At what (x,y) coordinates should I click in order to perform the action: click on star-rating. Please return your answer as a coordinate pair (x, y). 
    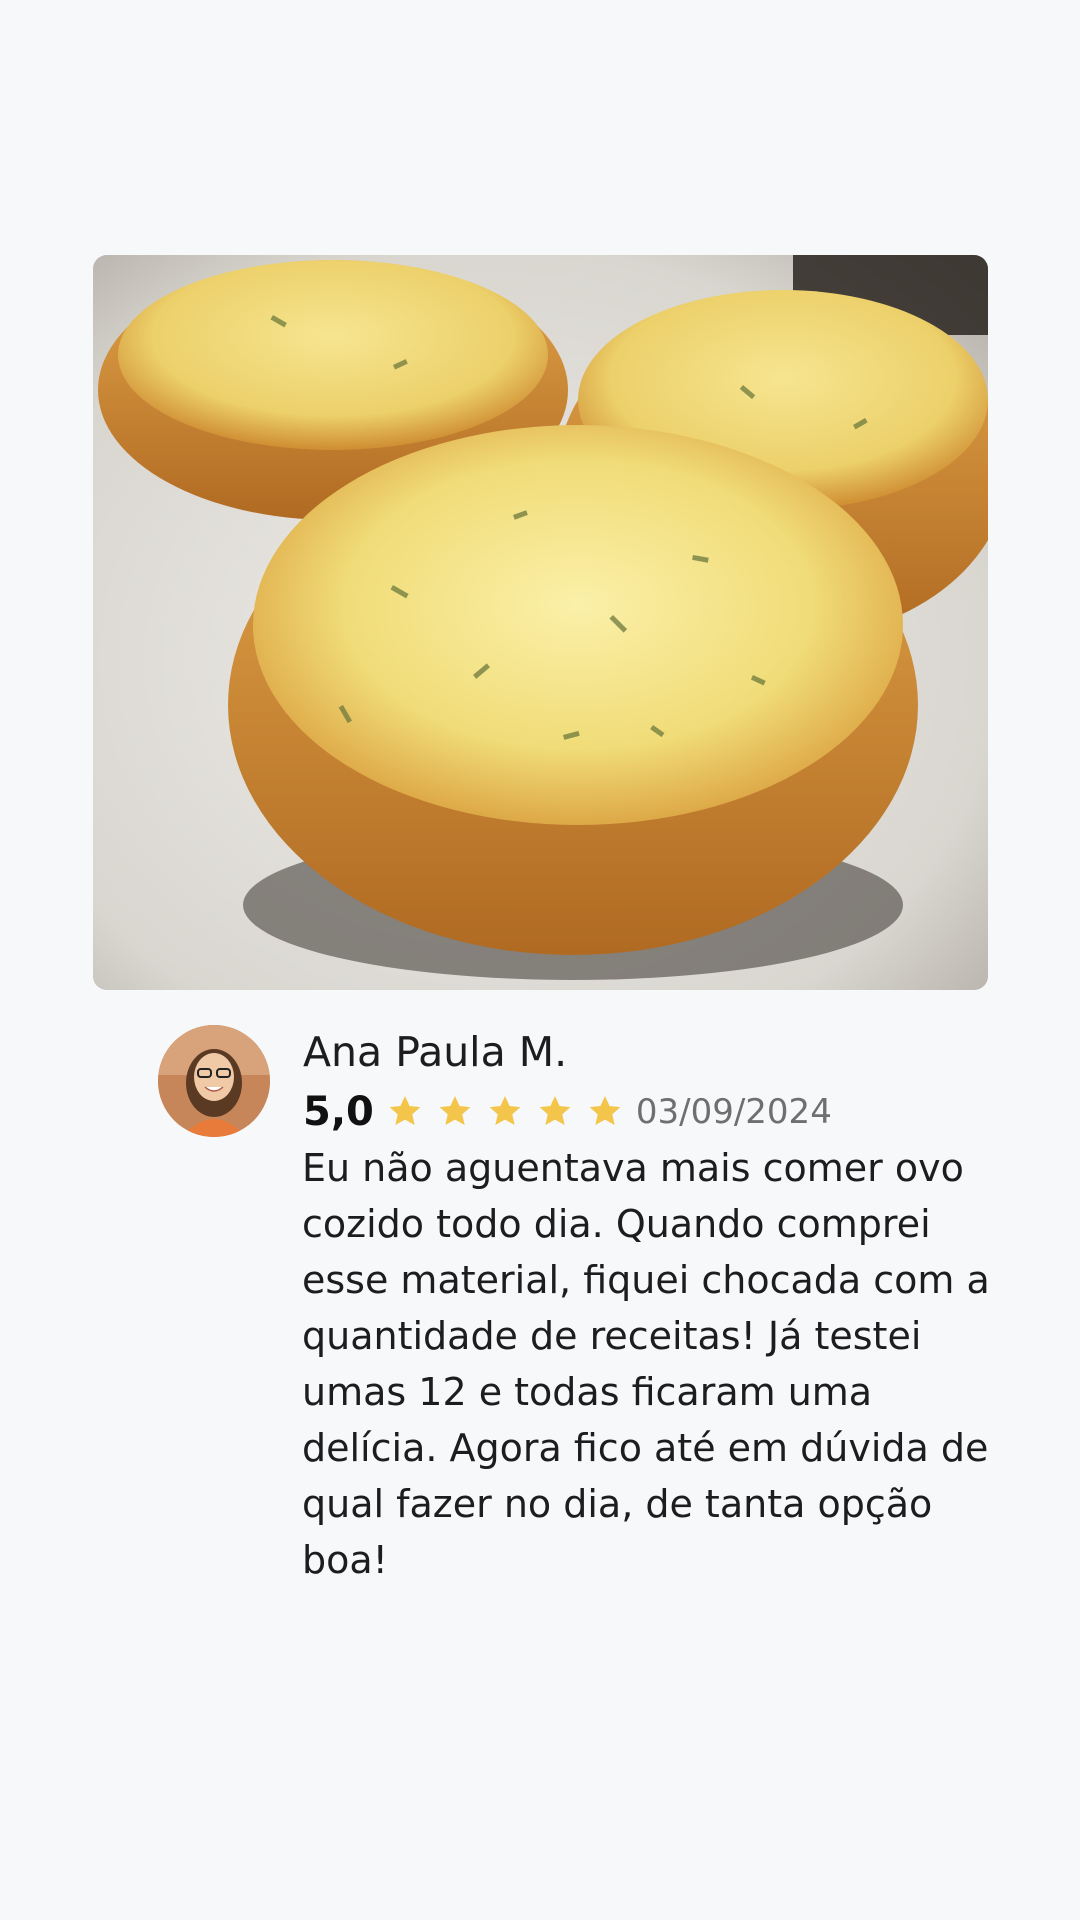
    Looking at the image, I should click on (511, 1112).